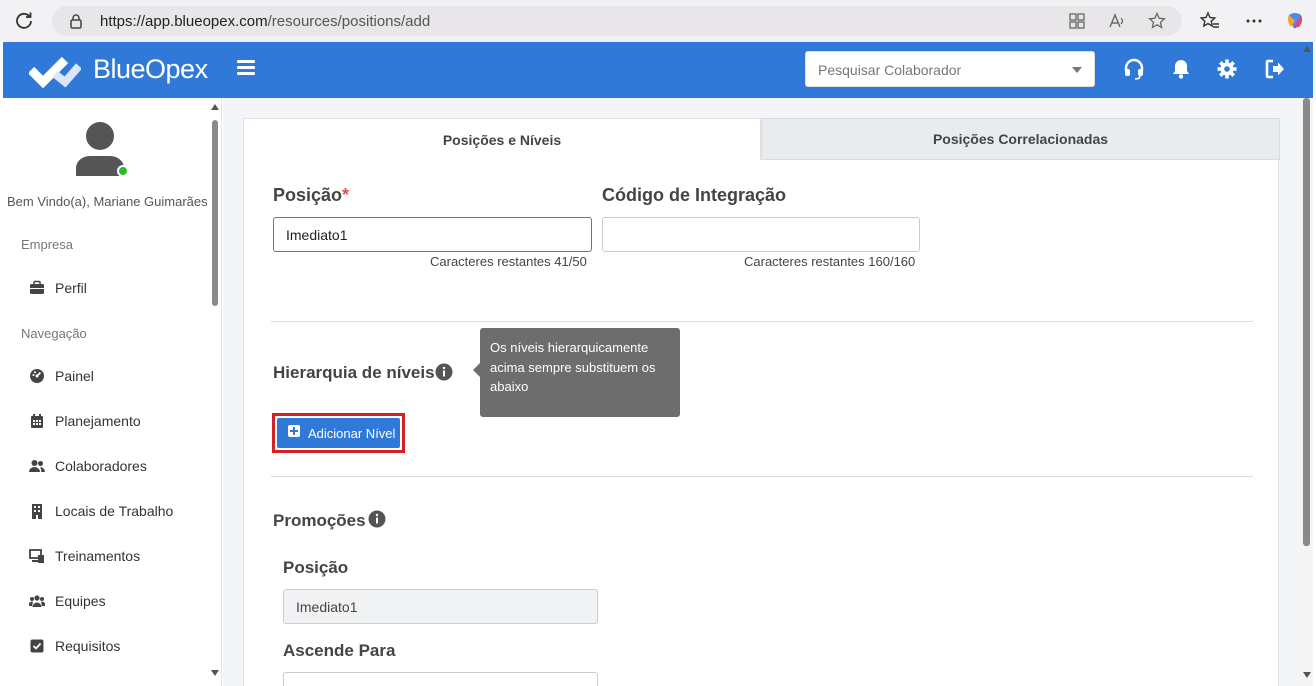 Image resolution: width=1316 pixels, height=686 pixels. What do you see at coordinates (308, 195) in the screenshot?
I see `position-label-text: Posição` at bounding box center [308, 195].